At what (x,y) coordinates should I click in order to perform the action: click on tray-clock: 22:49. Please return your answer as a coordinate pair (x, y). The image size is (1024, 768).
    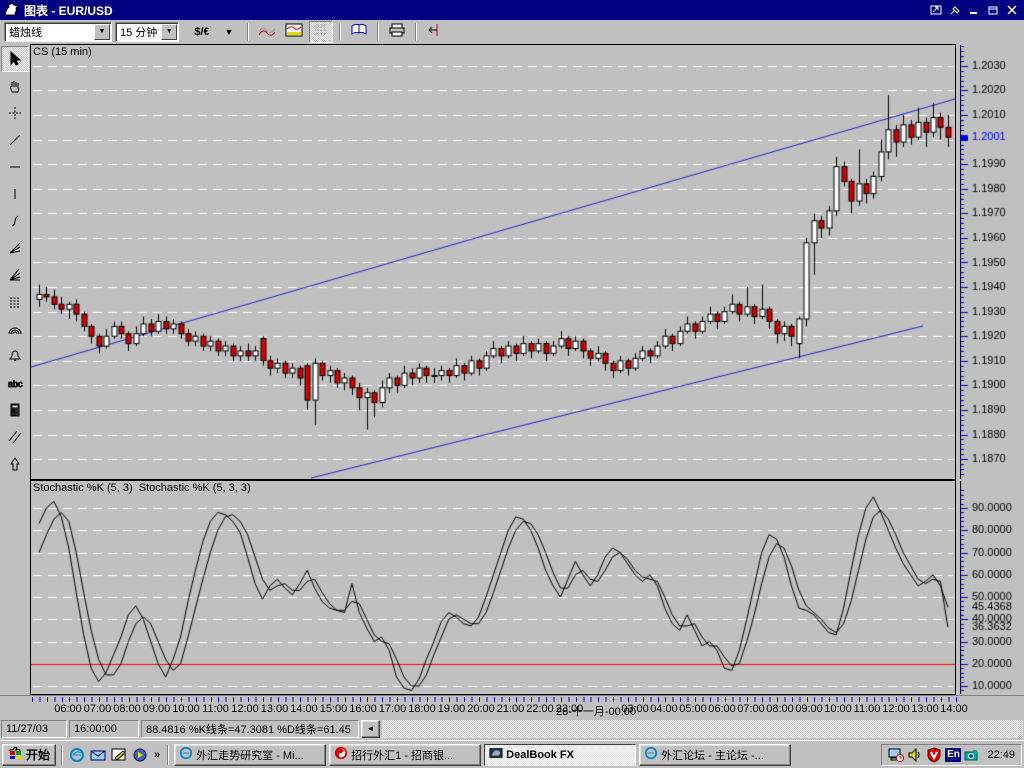
    Looking at the image, I should click on (1001, 754).